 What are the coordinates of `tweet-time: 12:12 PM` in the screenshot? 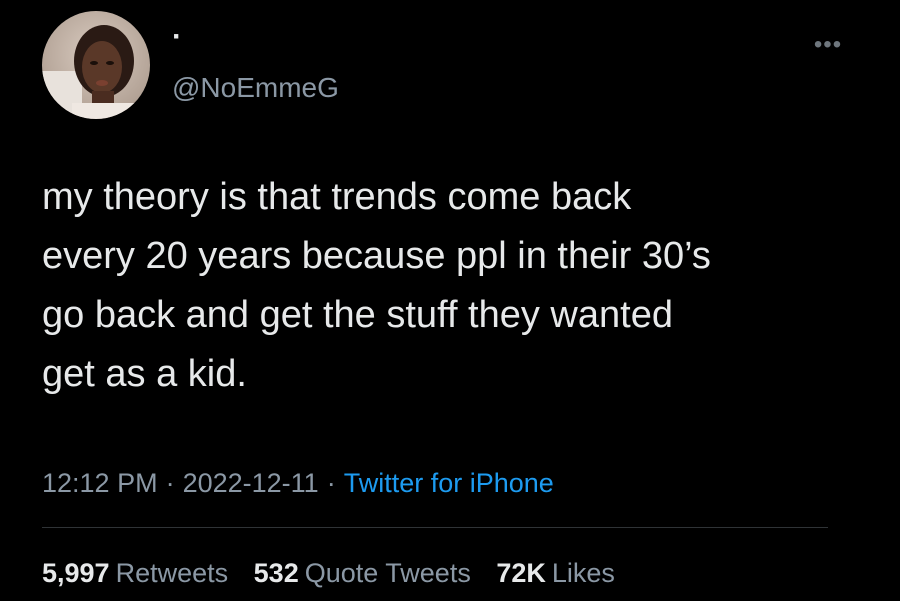 It's located at (100, 483).